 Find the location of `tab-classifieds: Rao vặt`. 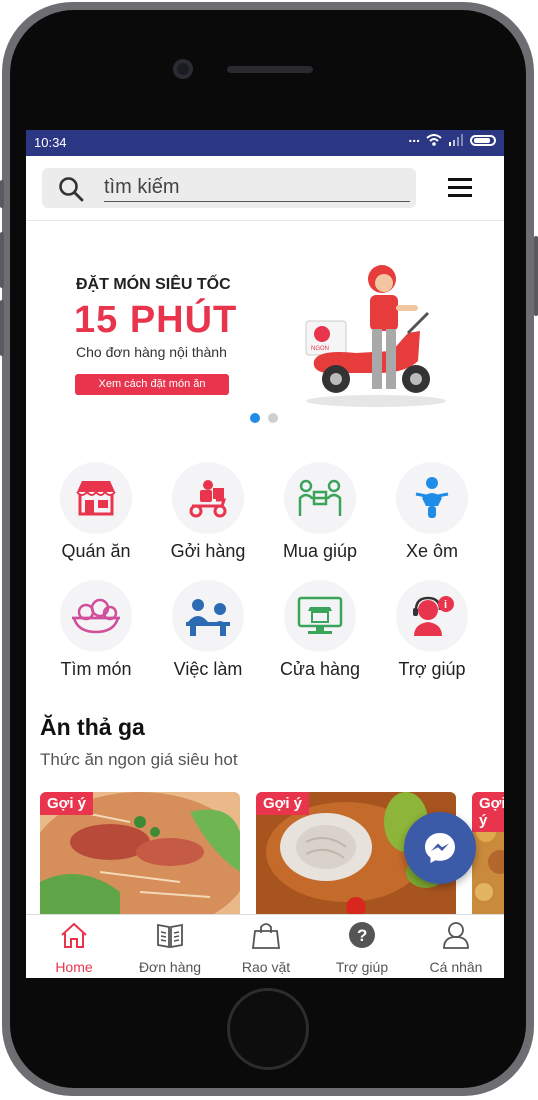

tab-classifieds: Rao vặt is located at coordinates (266, 948).